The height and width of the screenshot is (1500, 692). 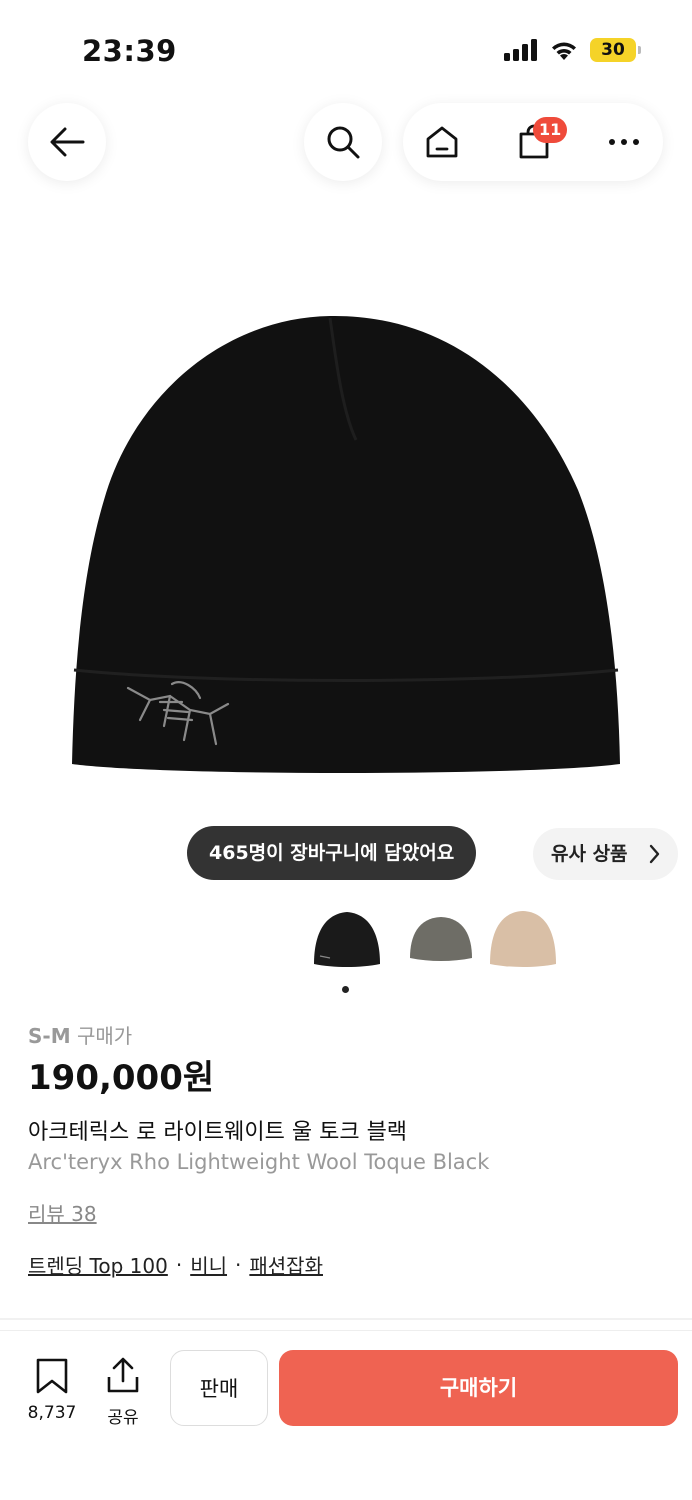 I want to click on bookmark-button: 8,737, so click(x=52, y=1390).